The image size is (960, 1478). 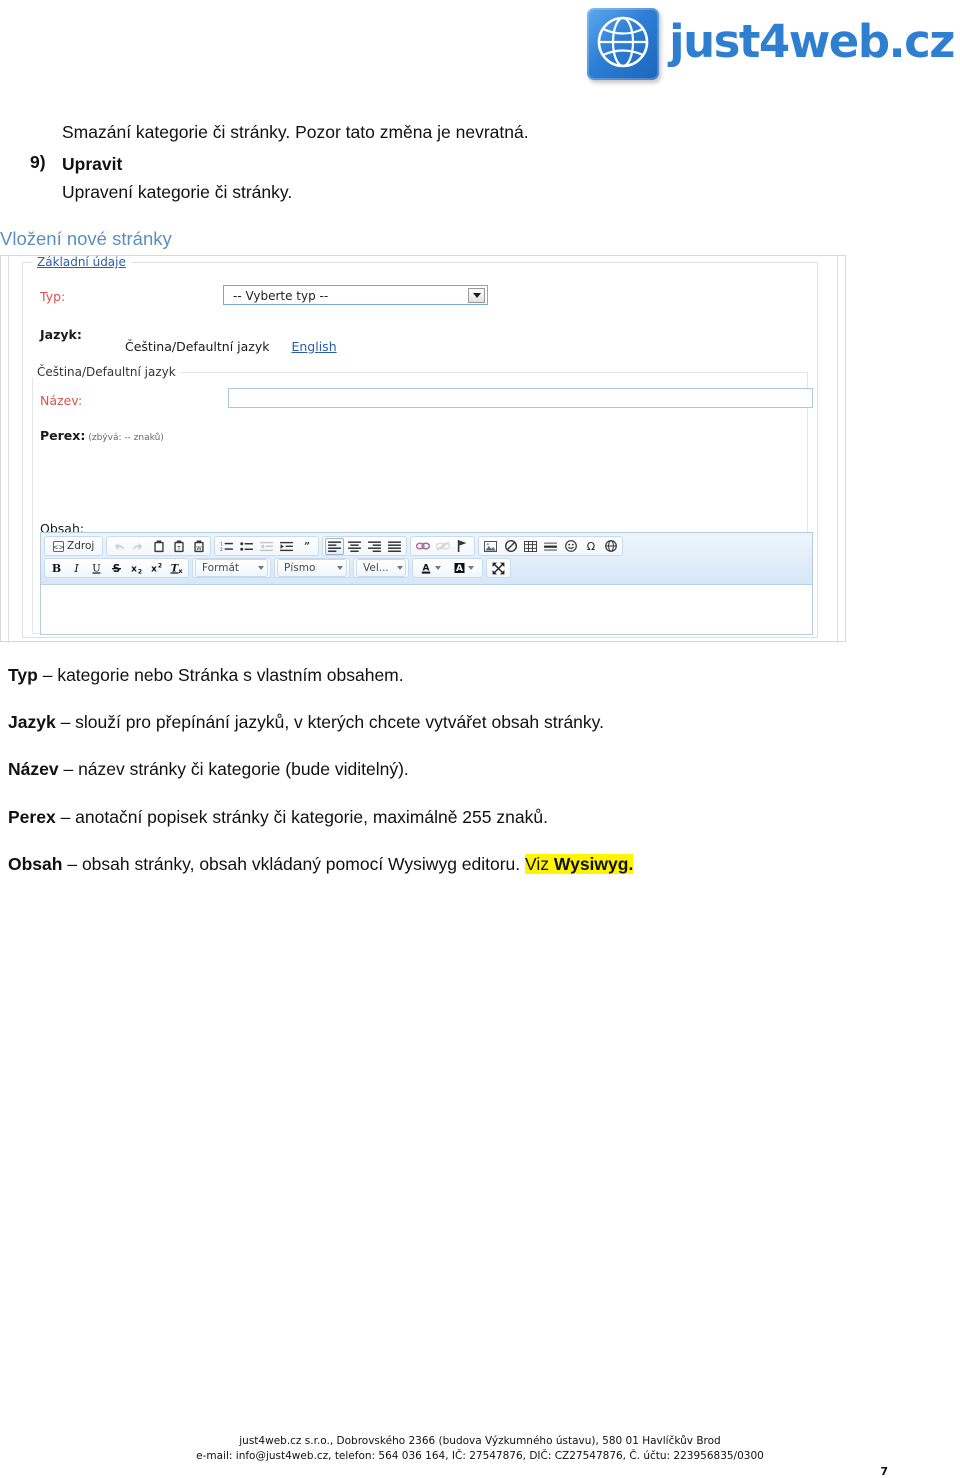 I want to click on label-perex-text: Perex:, so click(x=63, y=435).